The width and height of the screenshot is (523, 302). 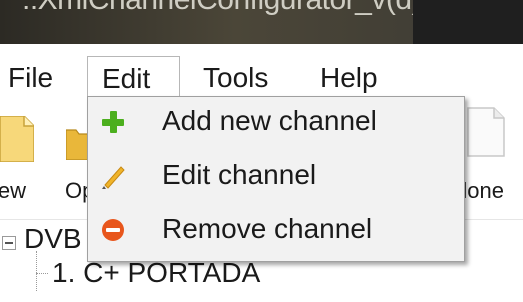 I want to click on remove-icon, so click(x=113, y=230).